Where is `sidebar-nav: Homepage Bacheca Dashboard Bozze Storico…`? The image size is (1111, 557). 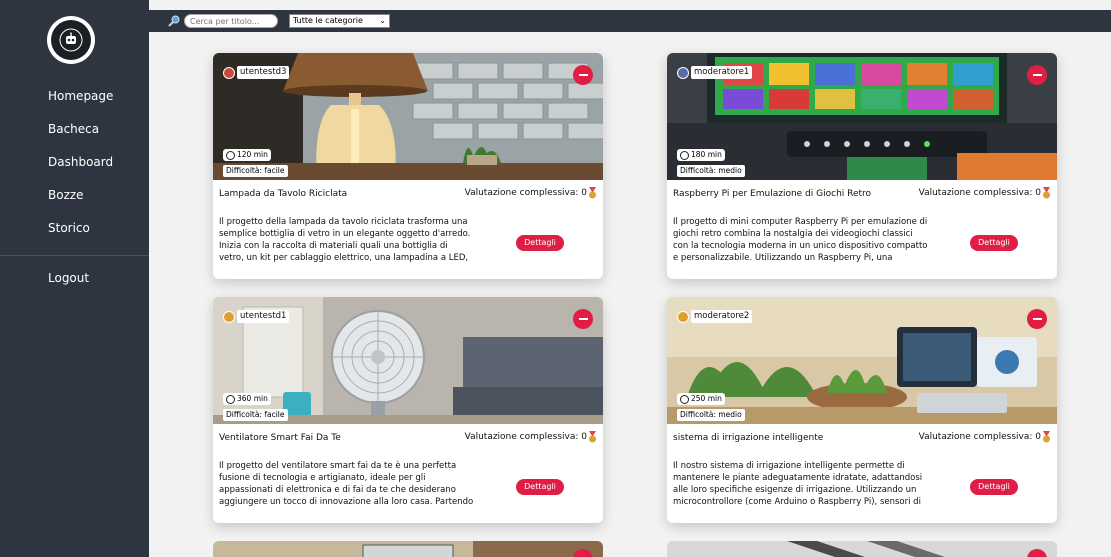 sidebar-nav: Homepage Bacheca Dashboard Bozze Storico… is located at coordinates (74, 187).